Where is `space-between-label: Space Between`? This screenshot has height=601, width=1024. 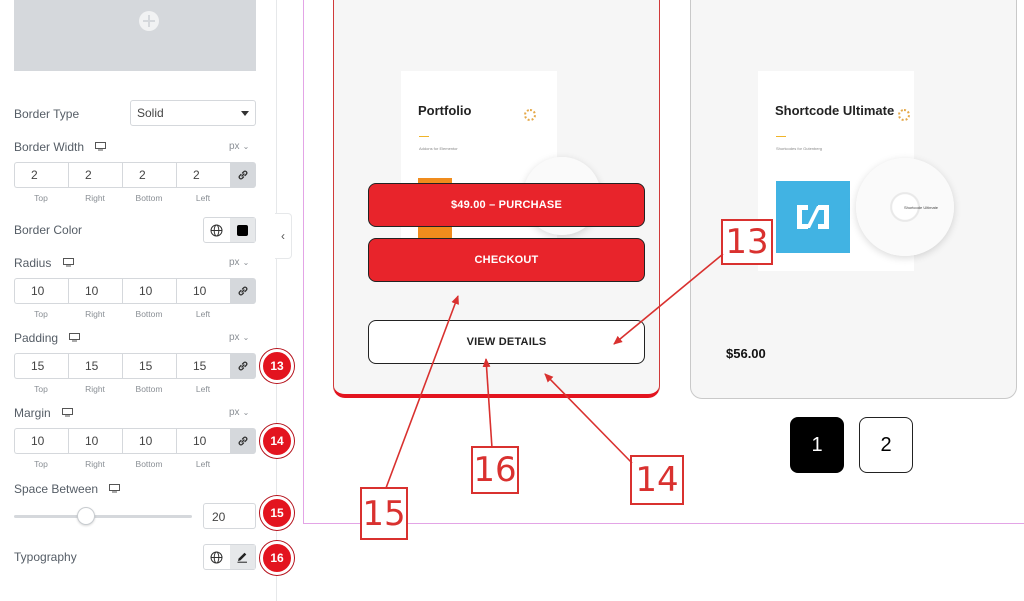
space-between-label: Space Between is located at coordinates (67, 489).